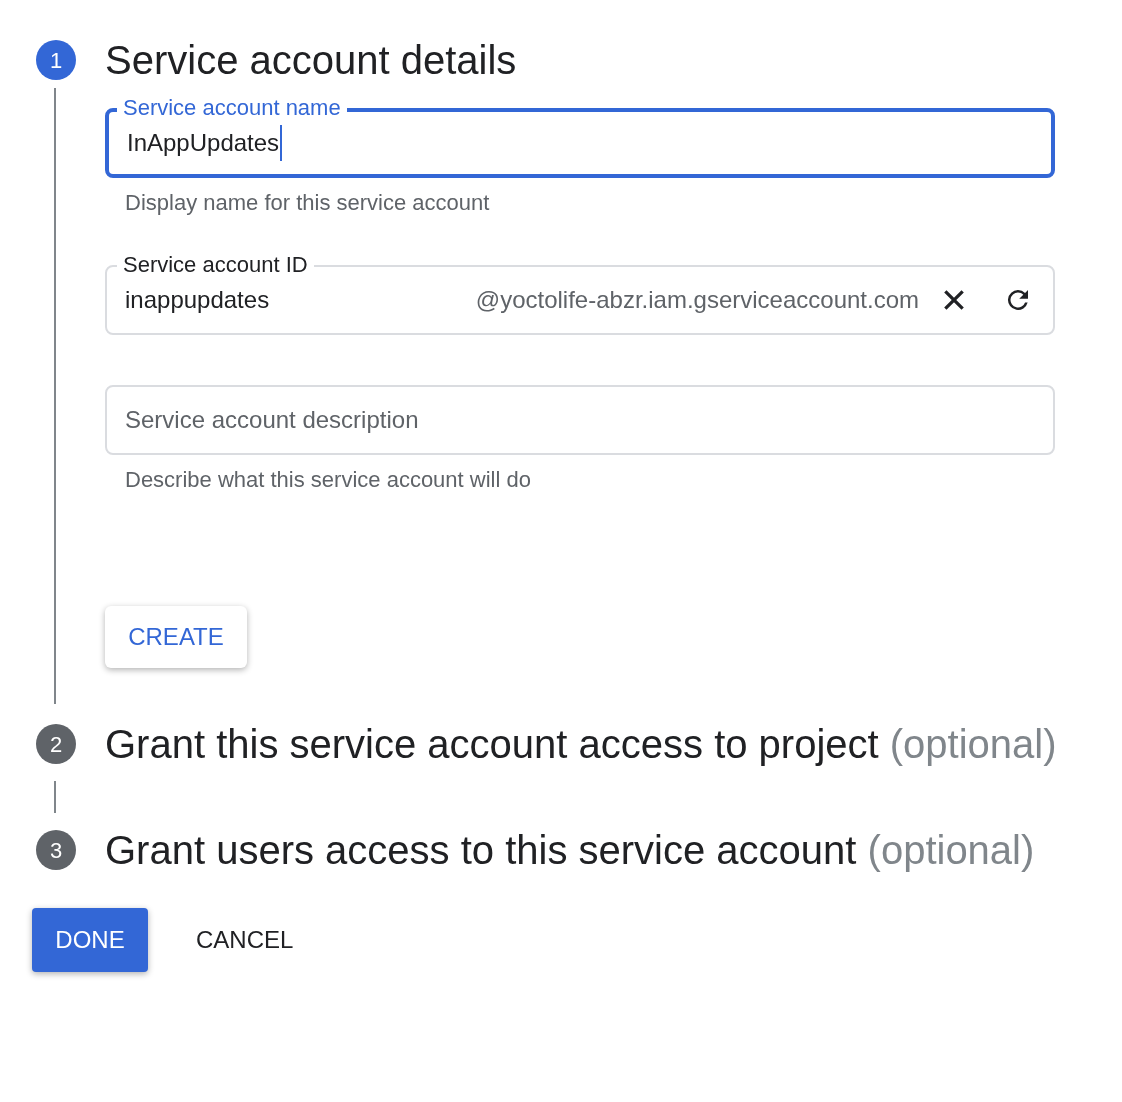 The width and height of the screenshot is (1122, 1102). Describe the element at coordinates (245, 940) in the screenshot. I see `cancel-button: CANCEL` at that location.